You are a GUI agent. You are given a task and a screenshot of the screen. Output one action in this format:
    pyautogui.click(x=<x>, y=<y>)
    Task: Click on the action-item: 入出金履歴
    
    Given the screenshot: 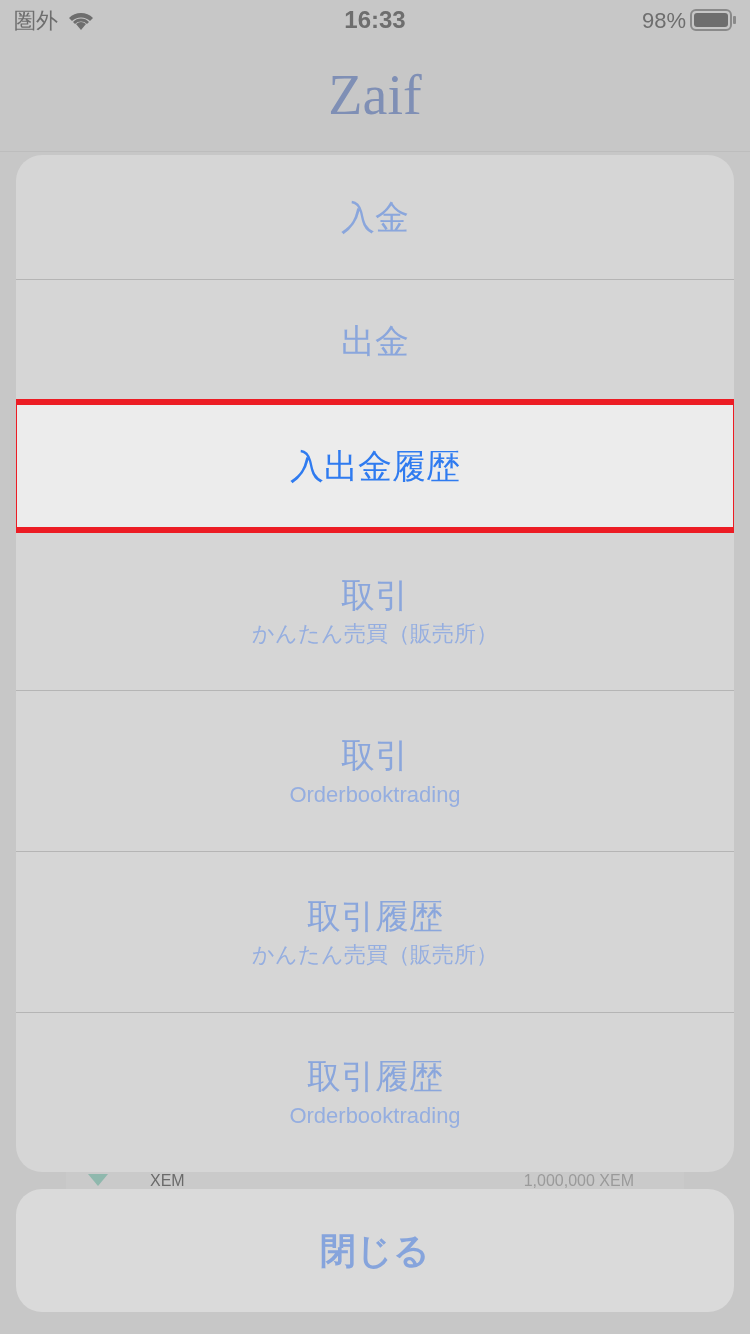 What is the action you would take?
    pyautogui.click(x=375, y=466)
    